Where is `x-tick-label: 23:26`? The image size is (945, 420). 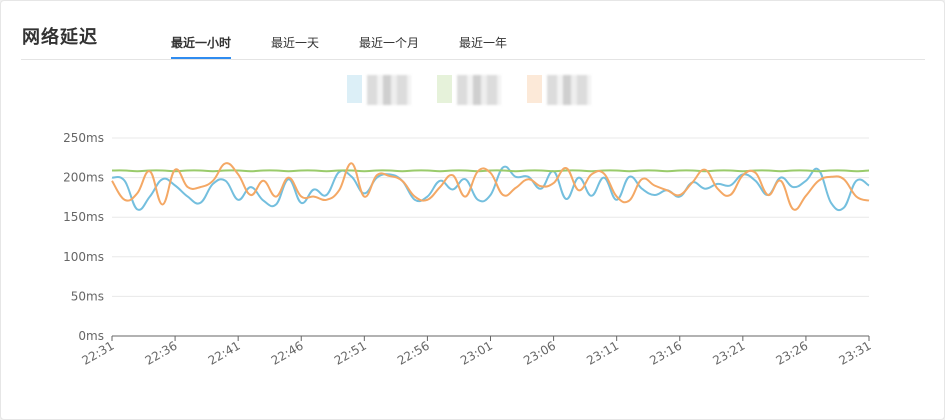
x-tick-label: 23:26 is located at coordinates (791, 352).